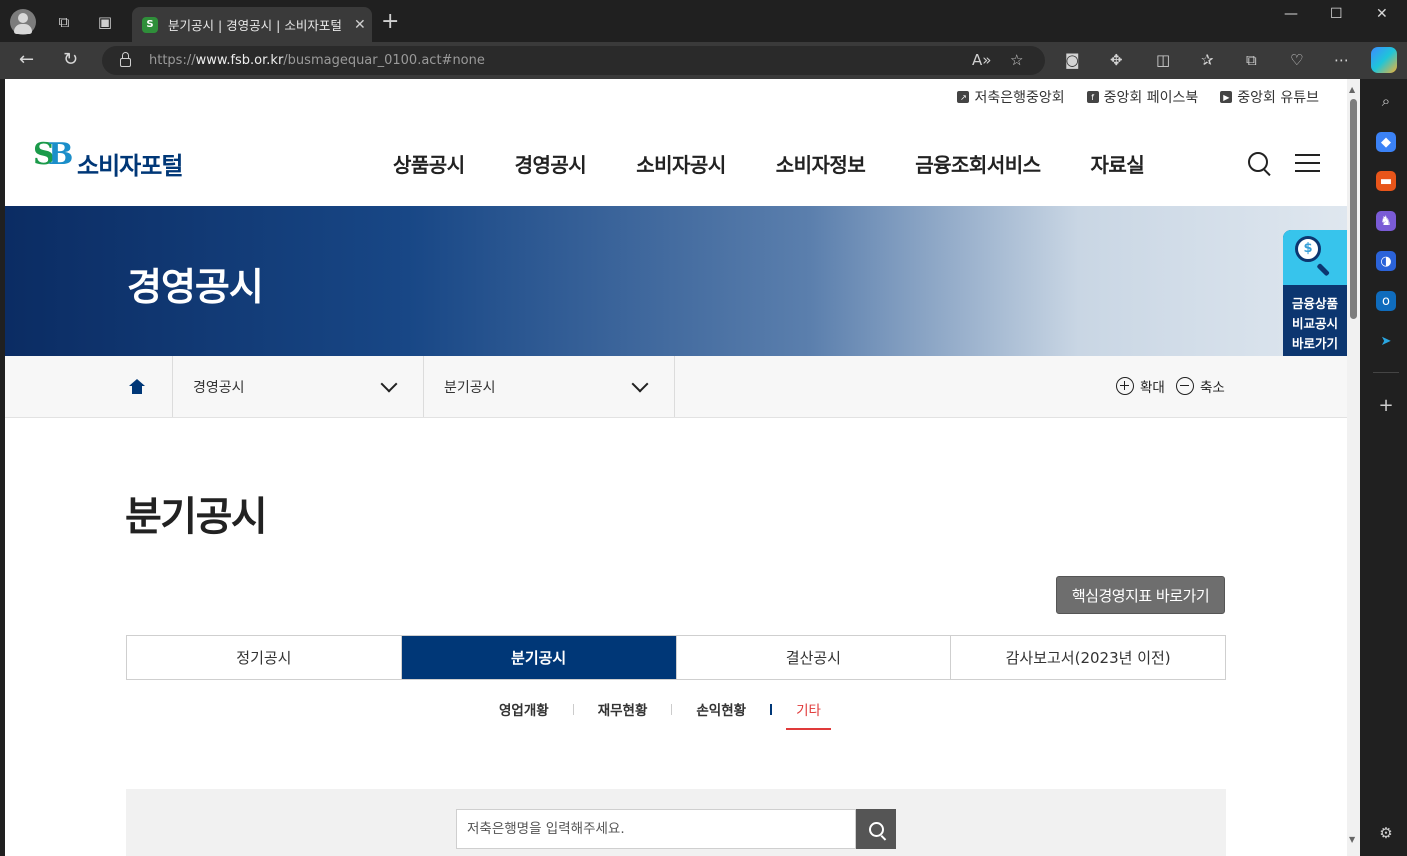 This screenshot has height=856, width=1407. I want to click on bank-search-button, so click(876, 829).